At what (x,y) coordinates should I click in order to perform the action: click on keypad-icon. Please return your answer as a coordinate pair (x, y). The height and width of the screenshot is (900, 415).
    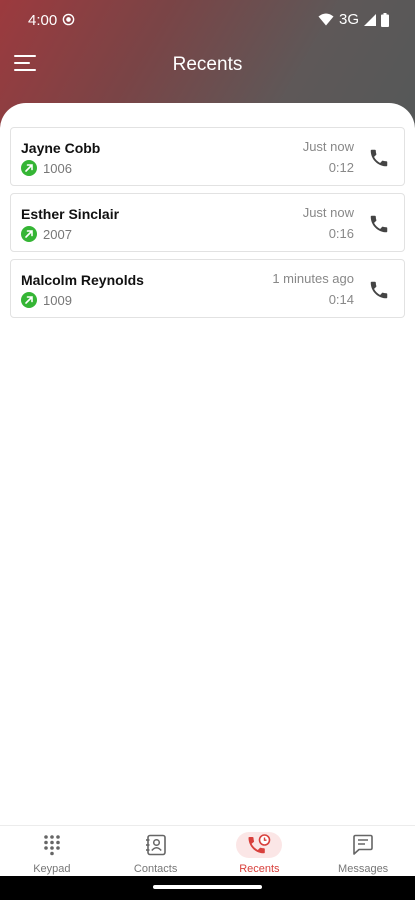
    Looking at the image, I should click on (52, 845).